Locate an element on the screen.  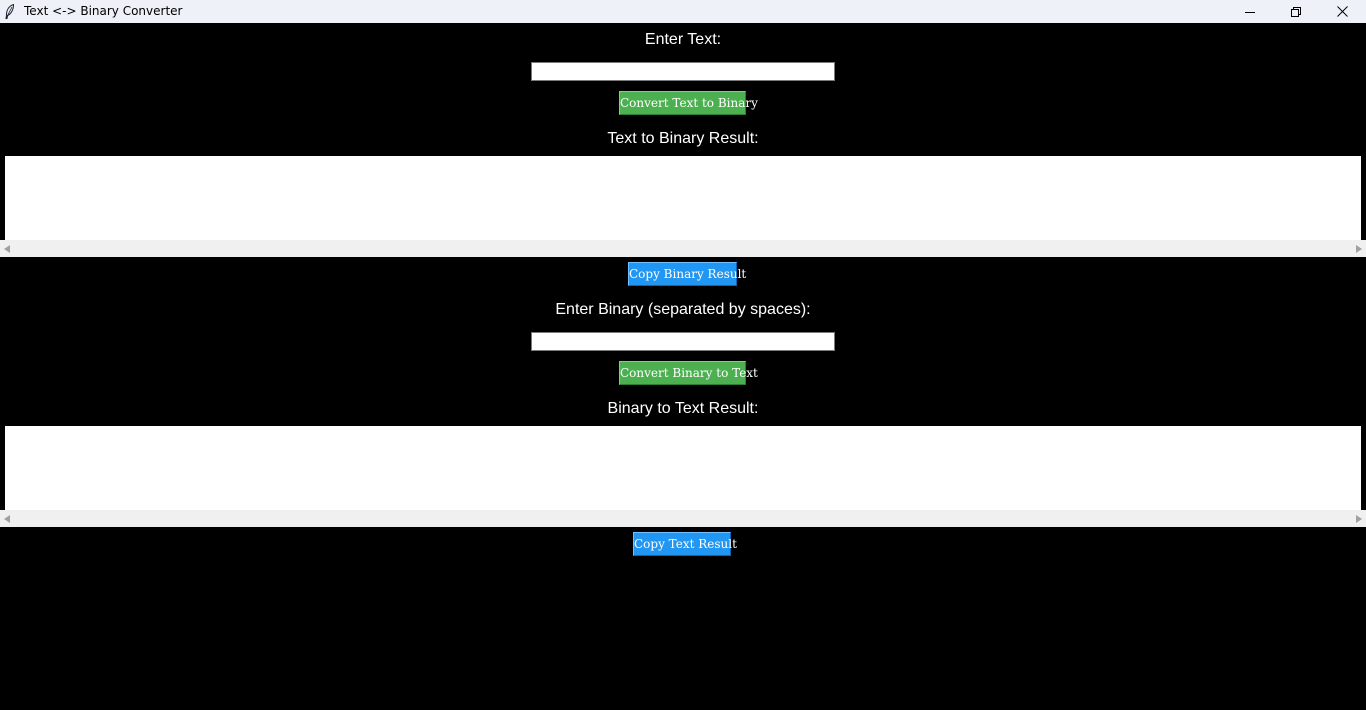
restore-button is located at coordinates (1296, 11).